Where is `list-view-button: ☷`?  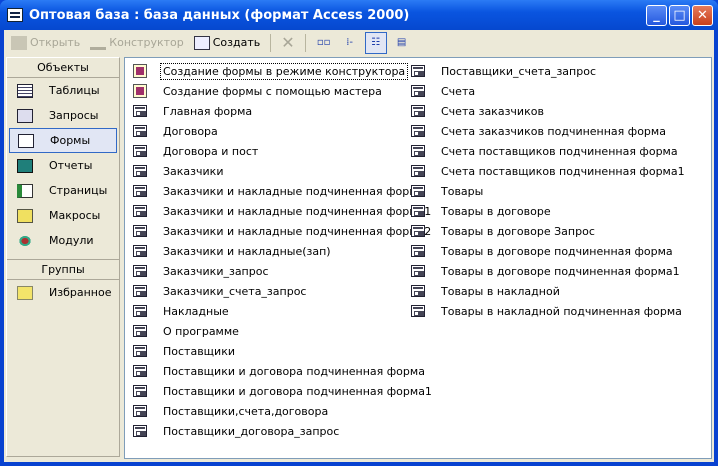
list-view-button: ☷ is located at coordinates (375, 42).